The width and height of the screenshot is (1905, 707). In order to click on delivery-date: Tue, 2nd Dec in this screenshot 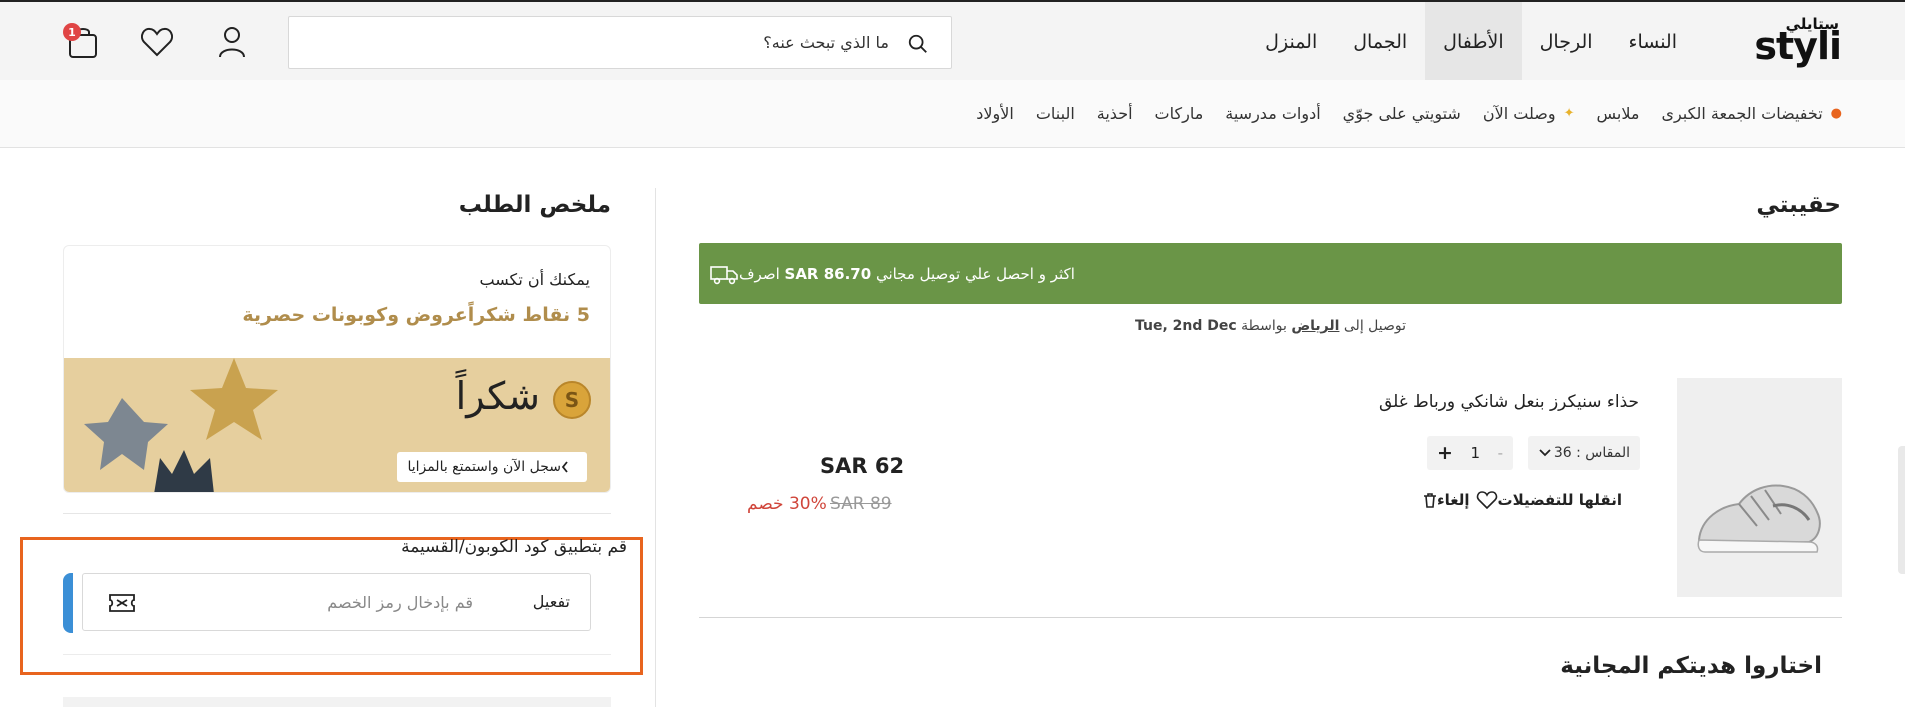, I will do `click(1185, 326)`.